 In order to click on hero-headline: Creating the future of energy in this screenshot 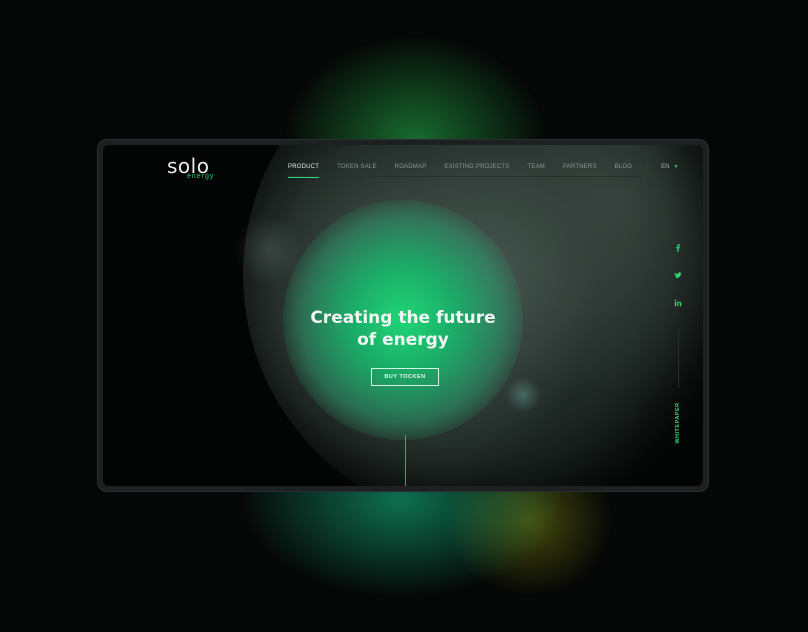, I will do `click(403, 329)`.